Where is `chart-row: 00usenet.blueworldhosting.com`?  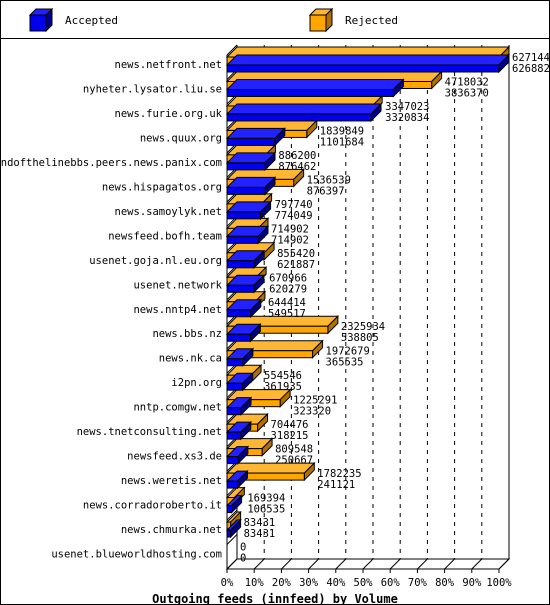 chart-row: 00usenet.blueworldhosting.com is located at coordinates (148, 556).